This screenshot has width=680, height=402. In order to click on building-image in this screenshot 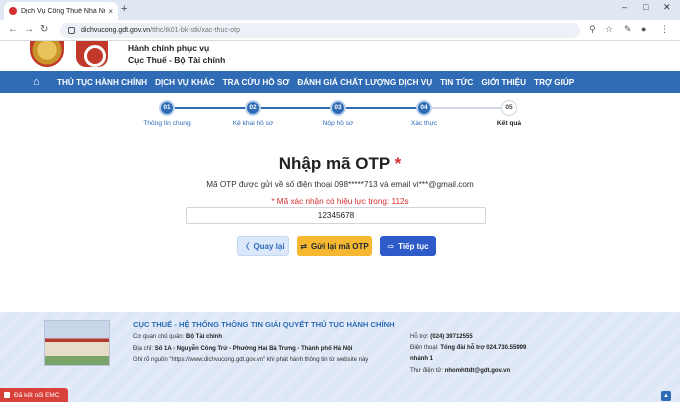, I will do `click(77, 343)`.